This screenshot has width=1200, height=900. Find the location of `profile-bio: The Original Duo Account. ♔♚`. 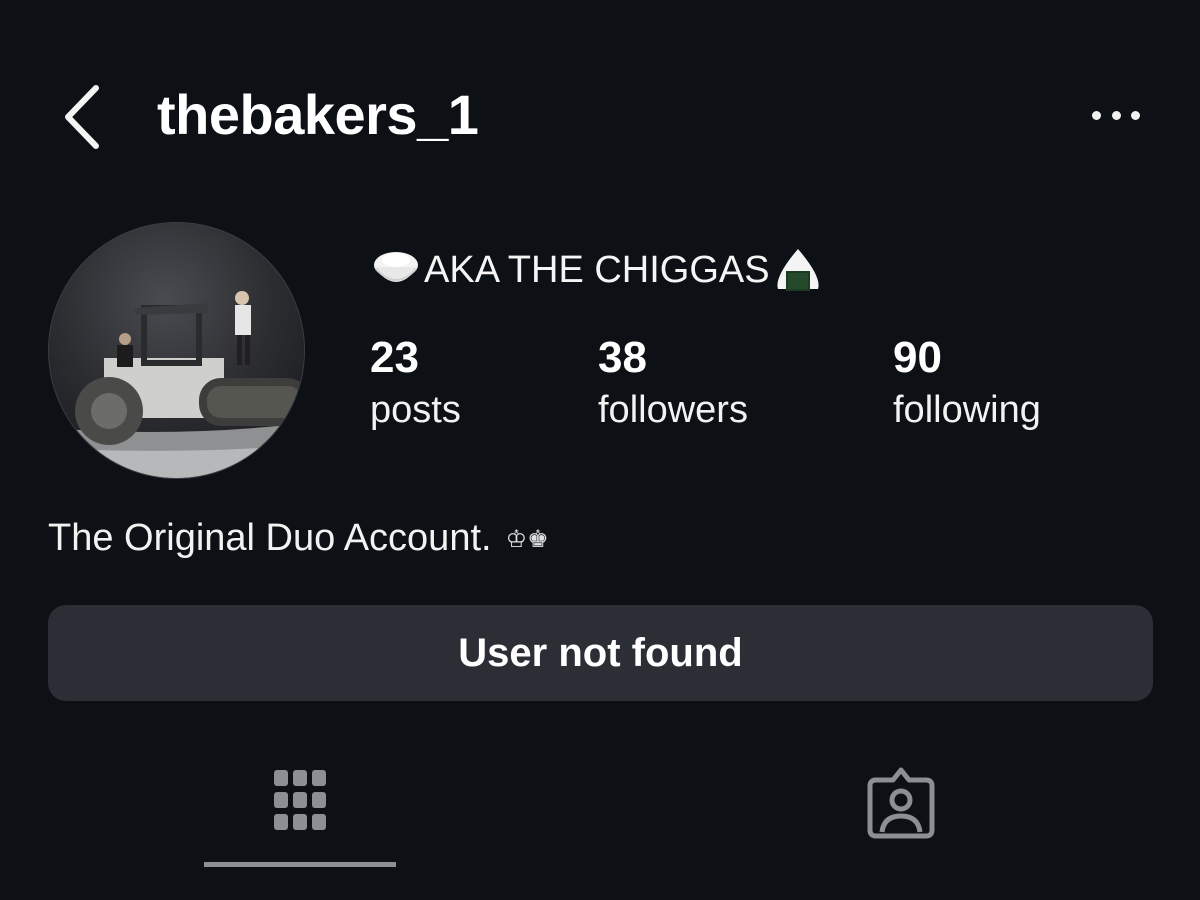

profile-bio: The Original Duo Account. ♔♚ is located at coordinates (298, 538).